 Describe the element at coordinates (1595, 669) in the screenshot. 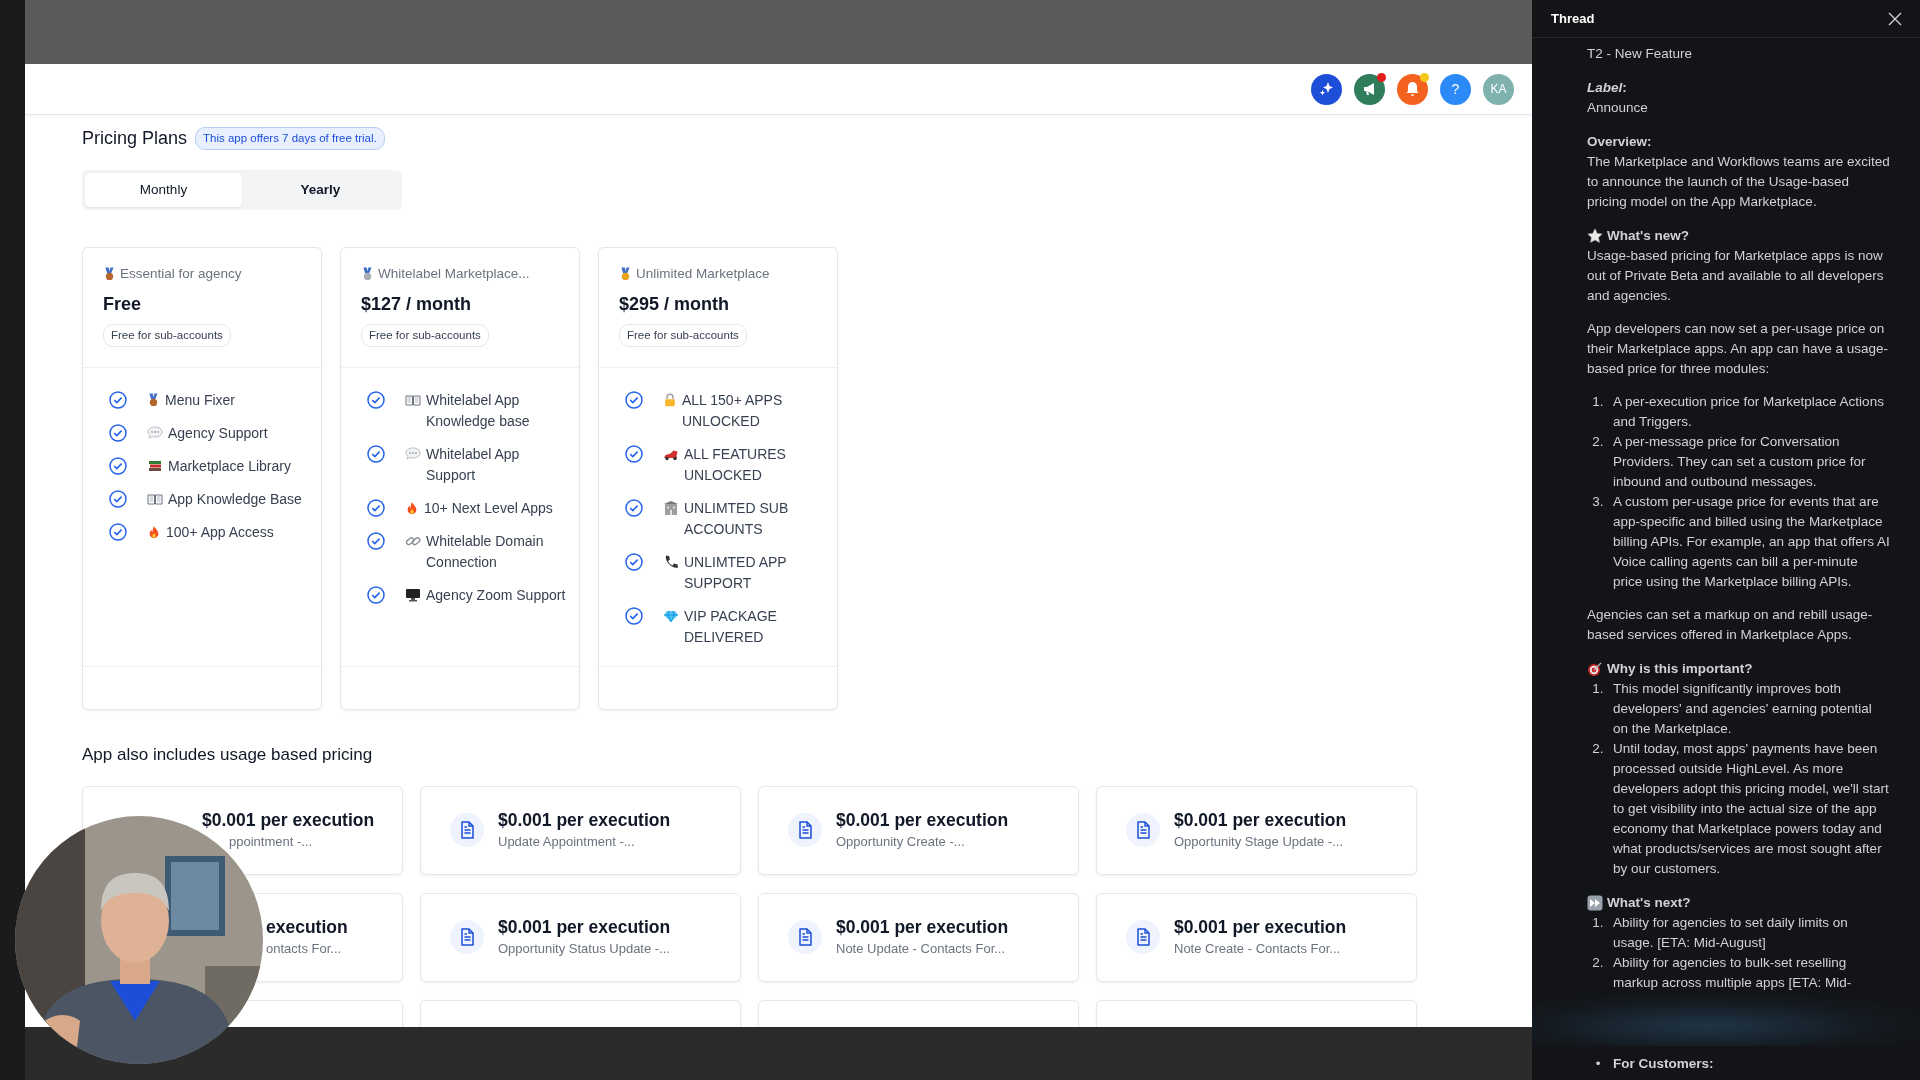

I see `target-icon` at that location.